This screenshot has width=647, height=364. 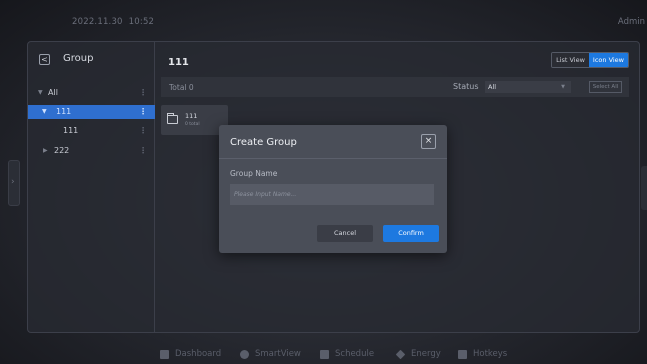 I want to click on chevron-down-icon: ▼, so click(x=563, y=87).